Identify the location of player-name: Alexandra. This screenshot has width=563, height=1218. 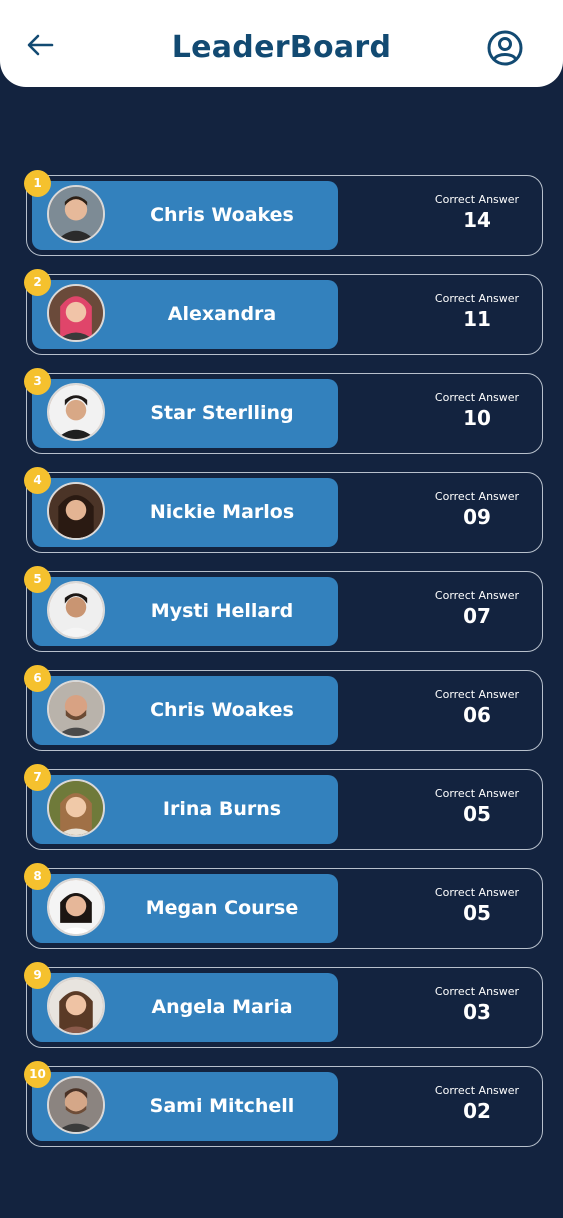
(222, 314).